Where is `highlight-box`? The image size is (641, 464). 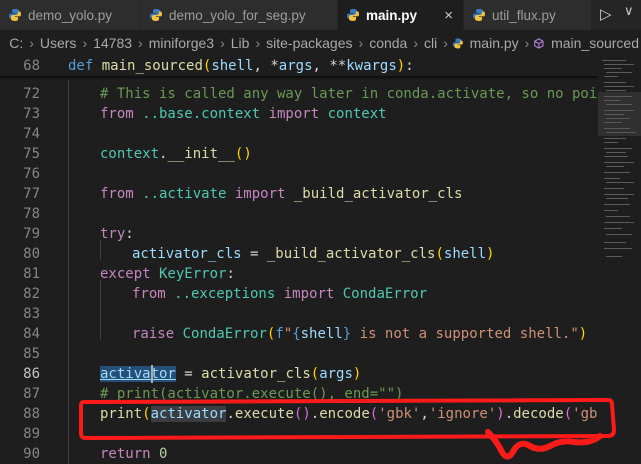 highlight-box is located at coordinates (347, 419).